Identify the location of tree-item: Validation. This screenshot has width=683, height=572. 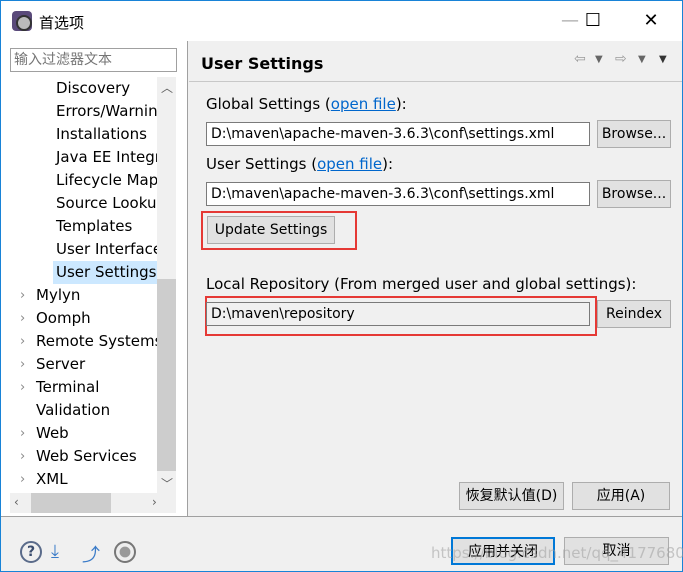
(73, 410).